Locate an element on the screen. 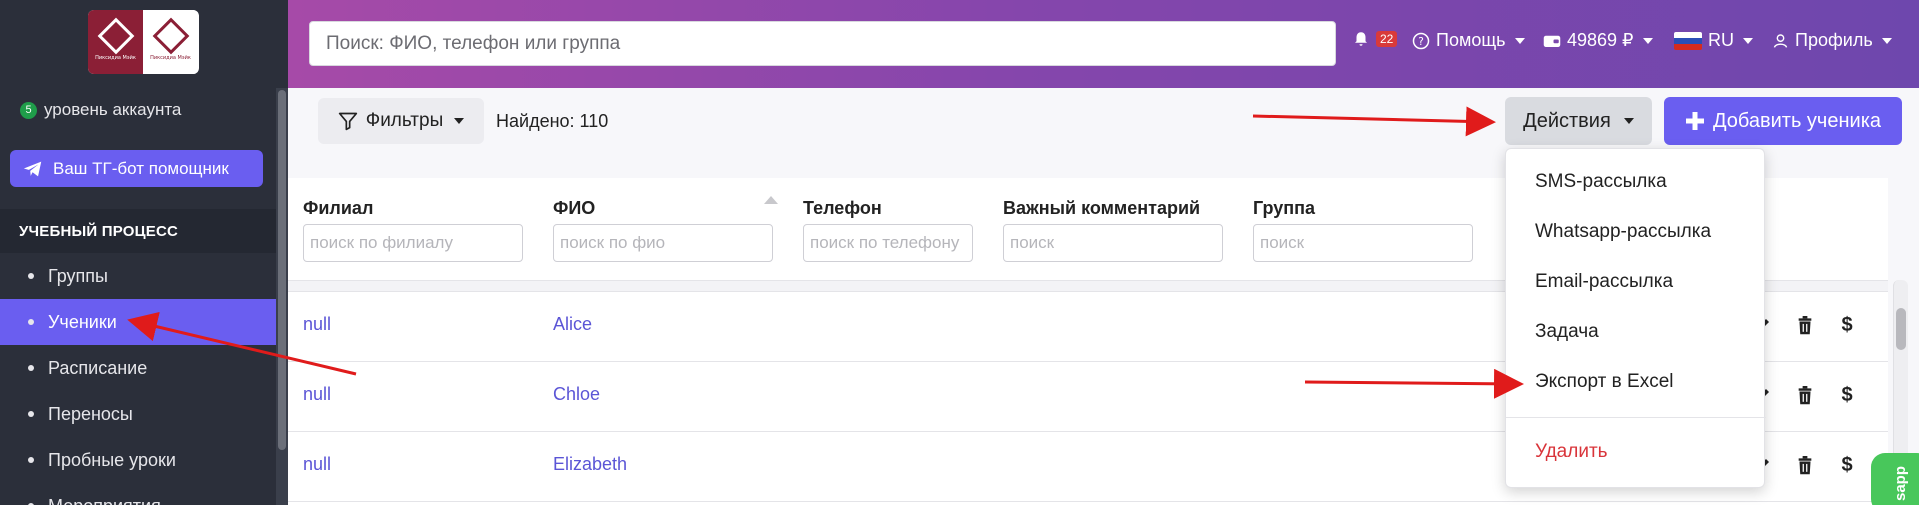 This screenshot has height=505, width=1919. filters-button: Фильтры is located at coordinates (401, 121).